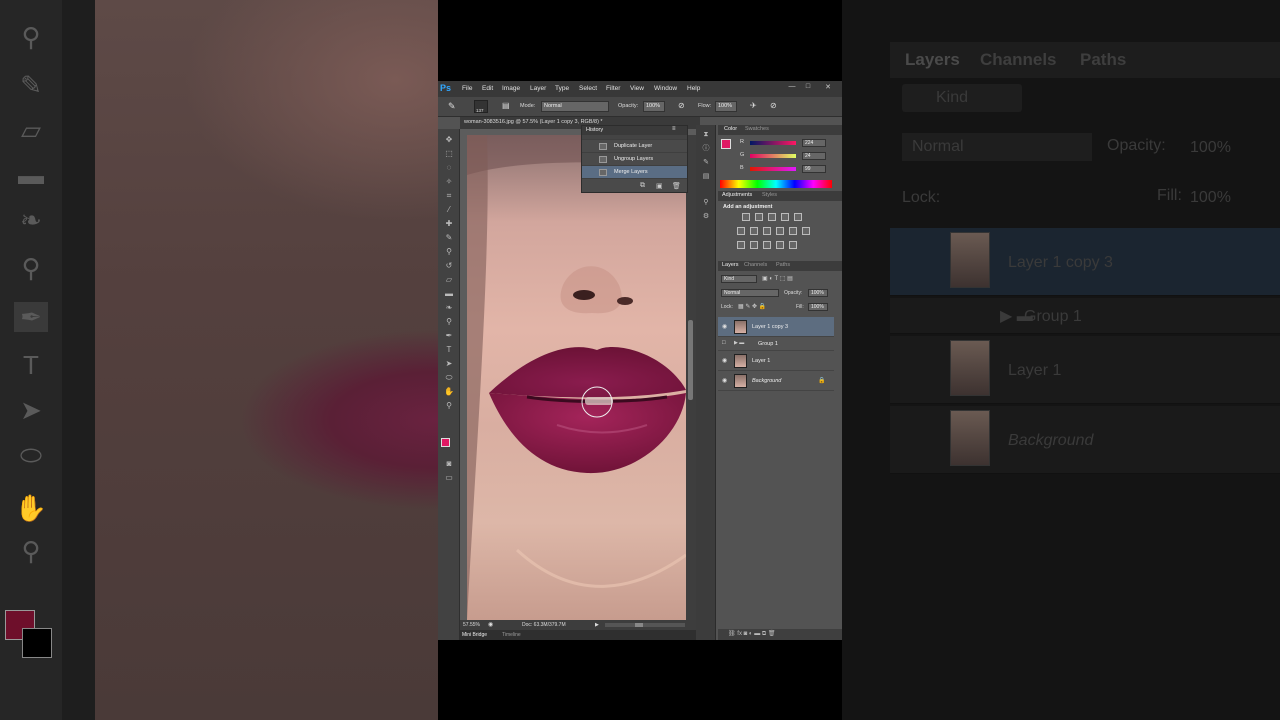 The width and height of the screenshot is (1280, 720). I want to click on menu-file: File, so click(467, 88).